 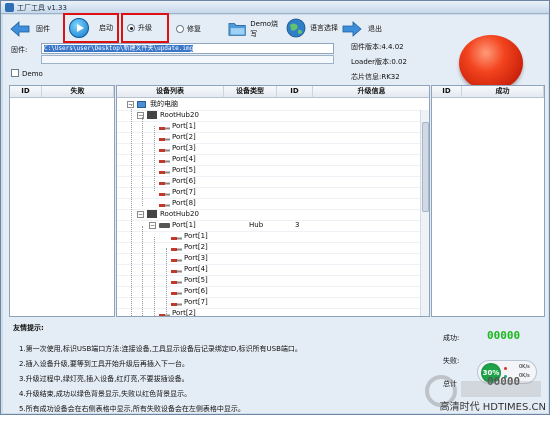 I want to click on firmware-label: 固件, so click(x=43, y=29).